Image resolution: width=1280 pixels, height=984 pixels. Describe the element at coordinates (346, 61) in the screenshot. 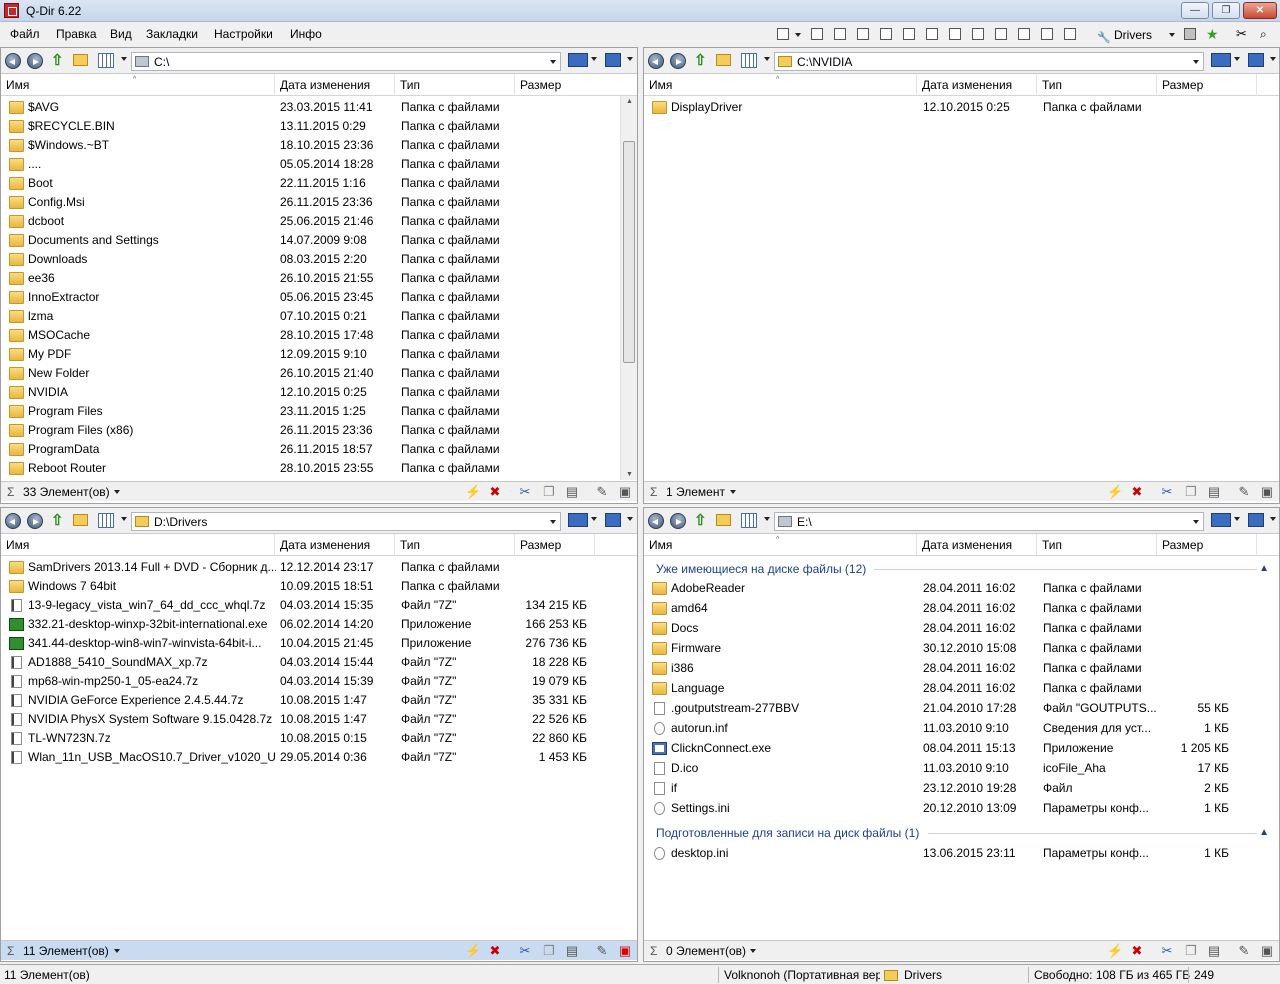

I see `address-bar: C:\` at that location.